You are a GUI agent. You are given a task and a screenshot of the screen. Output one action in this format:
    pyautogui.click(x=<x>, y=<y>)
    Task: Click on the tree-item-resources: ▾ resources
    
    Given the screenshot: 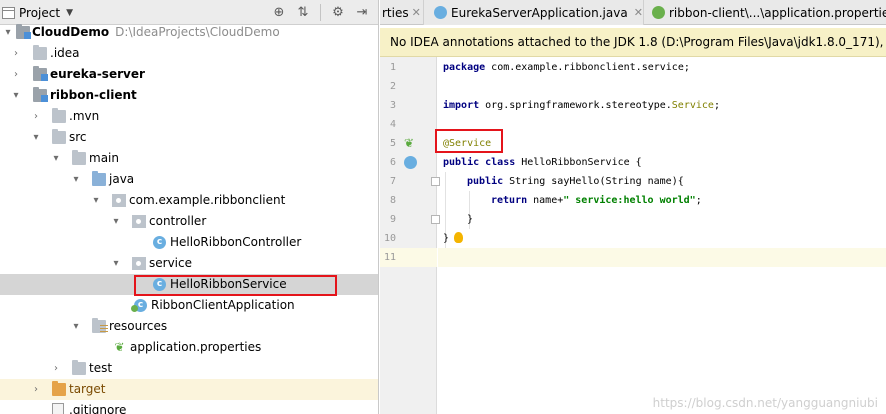 What is the action you would take?
    pyautogui.click(x=189, y=326)
    